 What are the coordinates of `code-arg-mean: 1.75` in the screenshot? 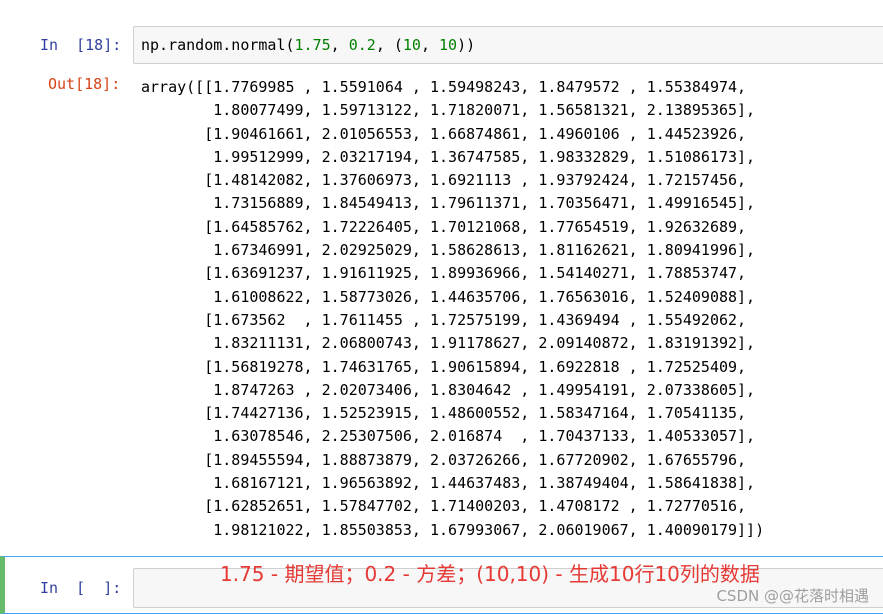 It's located at (312, 45).